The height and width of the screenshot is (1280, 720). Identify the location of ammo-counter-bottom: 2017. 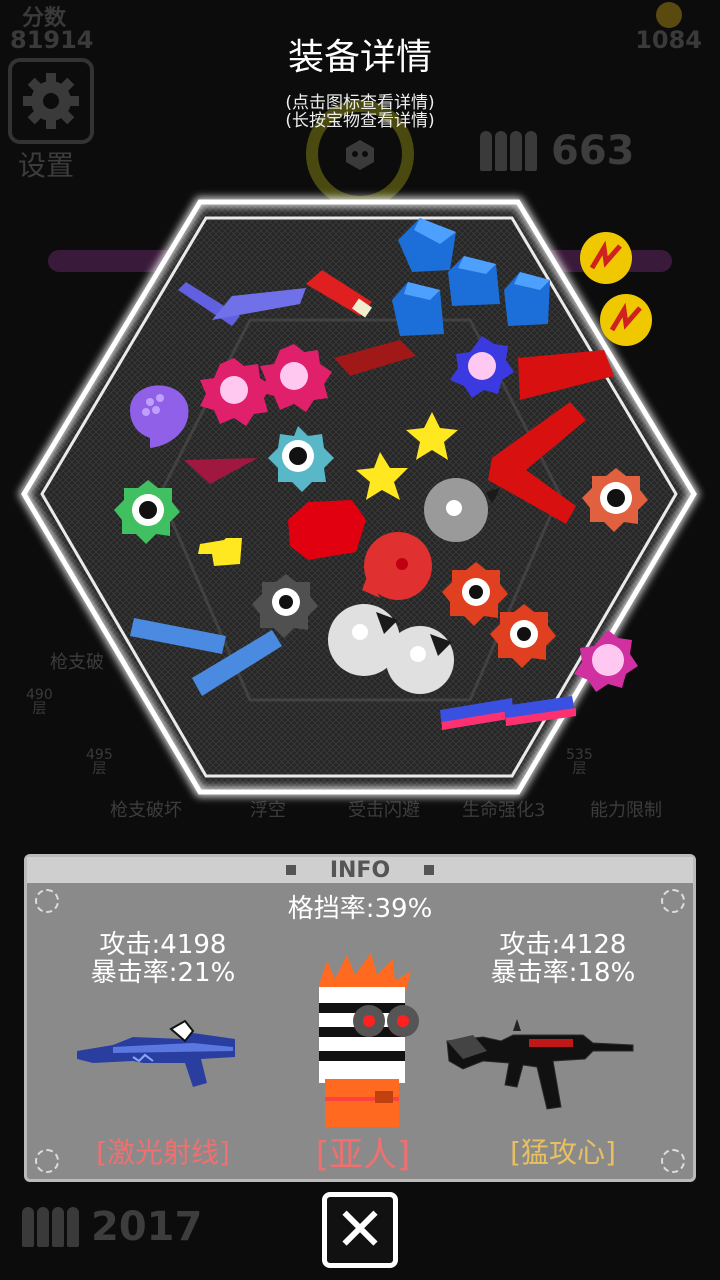
(112, 1227).